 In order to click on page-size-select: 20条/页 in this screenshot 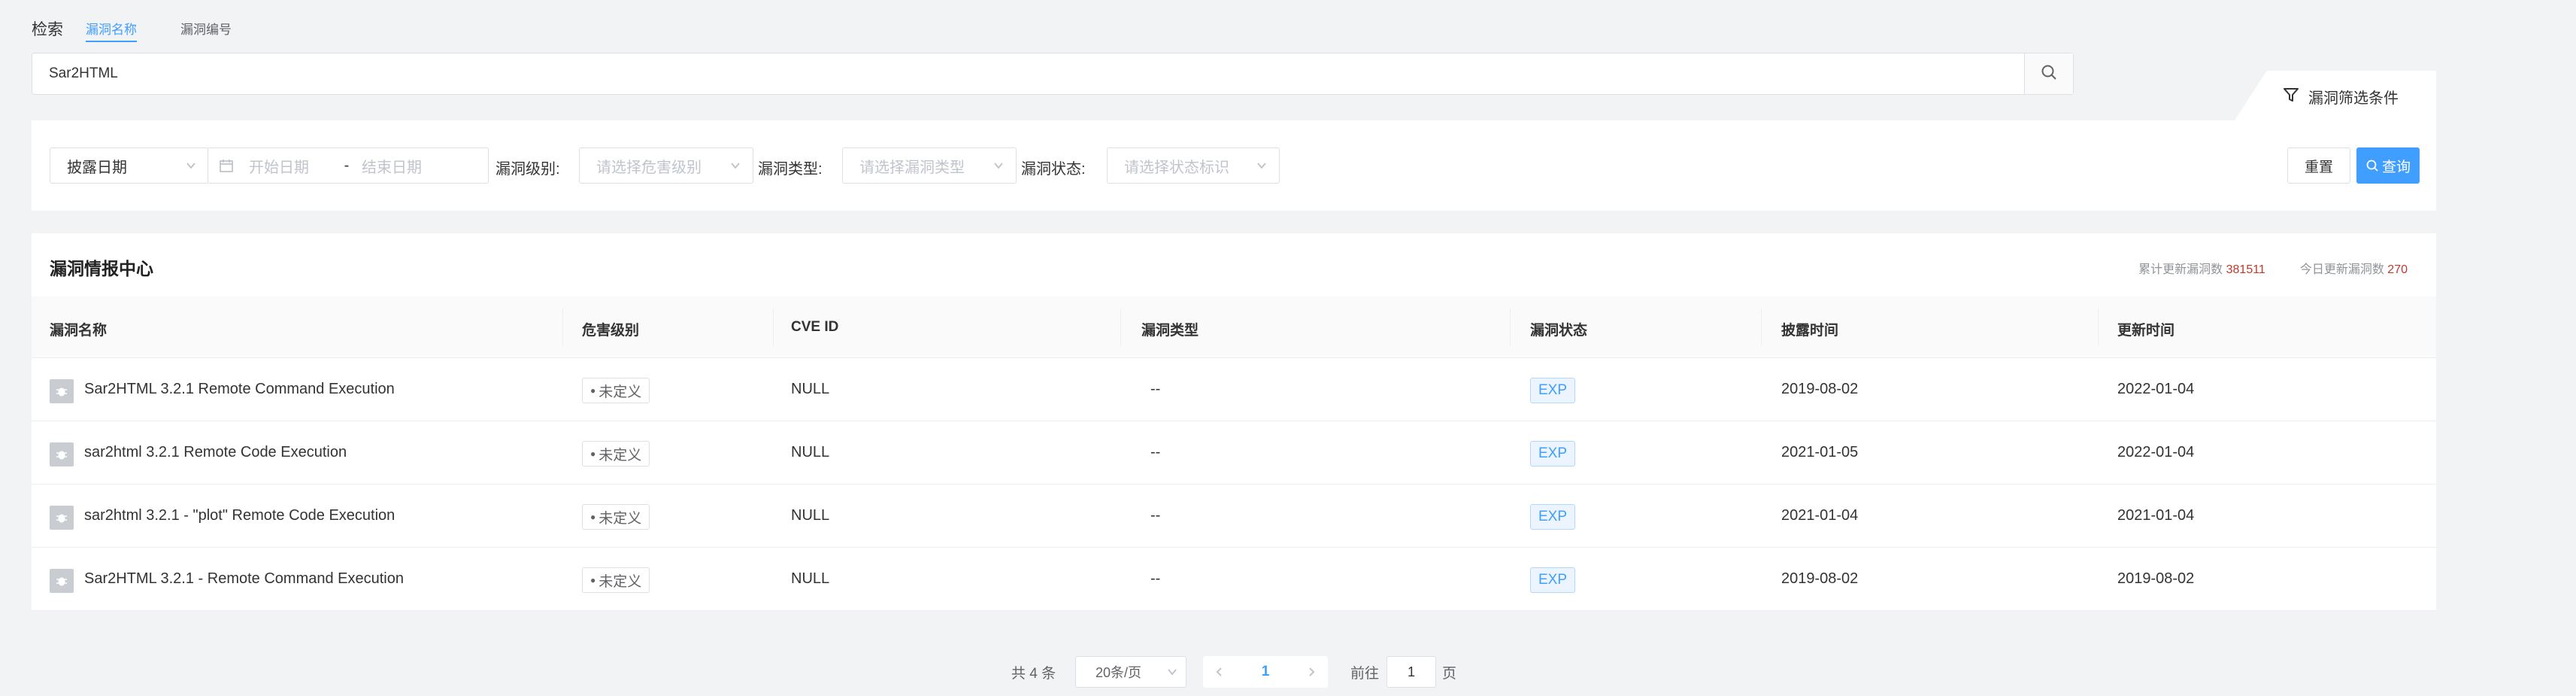, I will do `click(1130, 672)`.